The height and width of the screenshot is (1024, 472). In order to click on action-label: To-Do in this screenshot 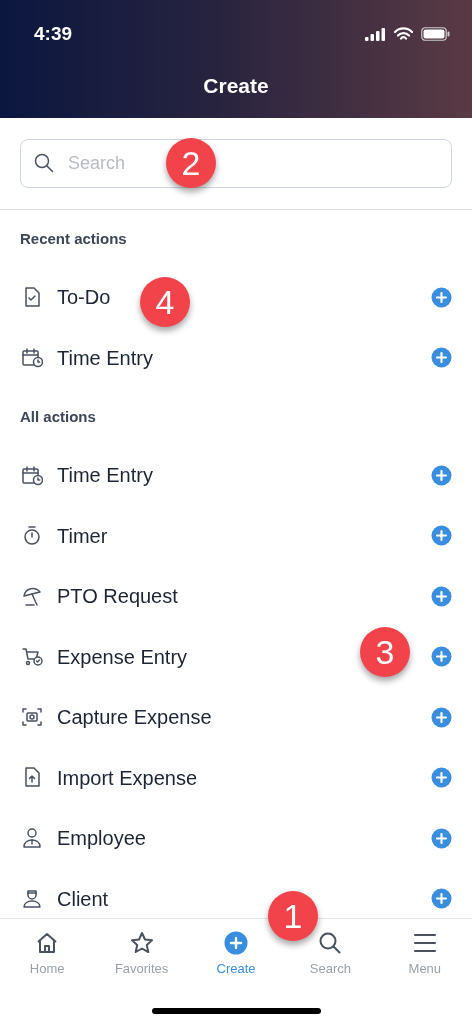, I will do `click(84, 297)`.